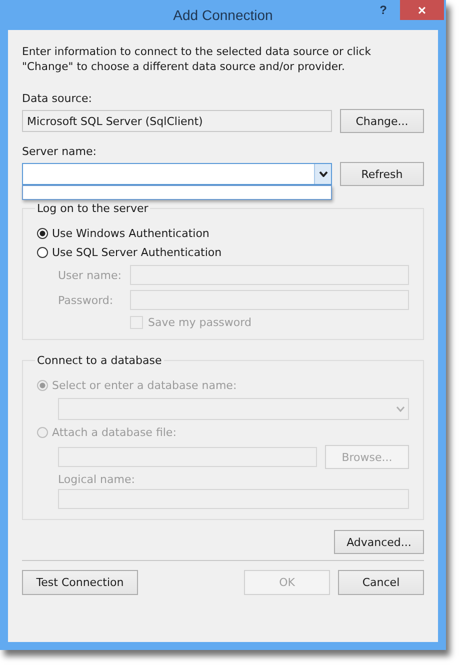 Image resolution: width=466 pixels, height=671 pixels. Describe the element at coordinates (382, 174) in the screenshot. I see `refresh-button: Refresh` at that location.